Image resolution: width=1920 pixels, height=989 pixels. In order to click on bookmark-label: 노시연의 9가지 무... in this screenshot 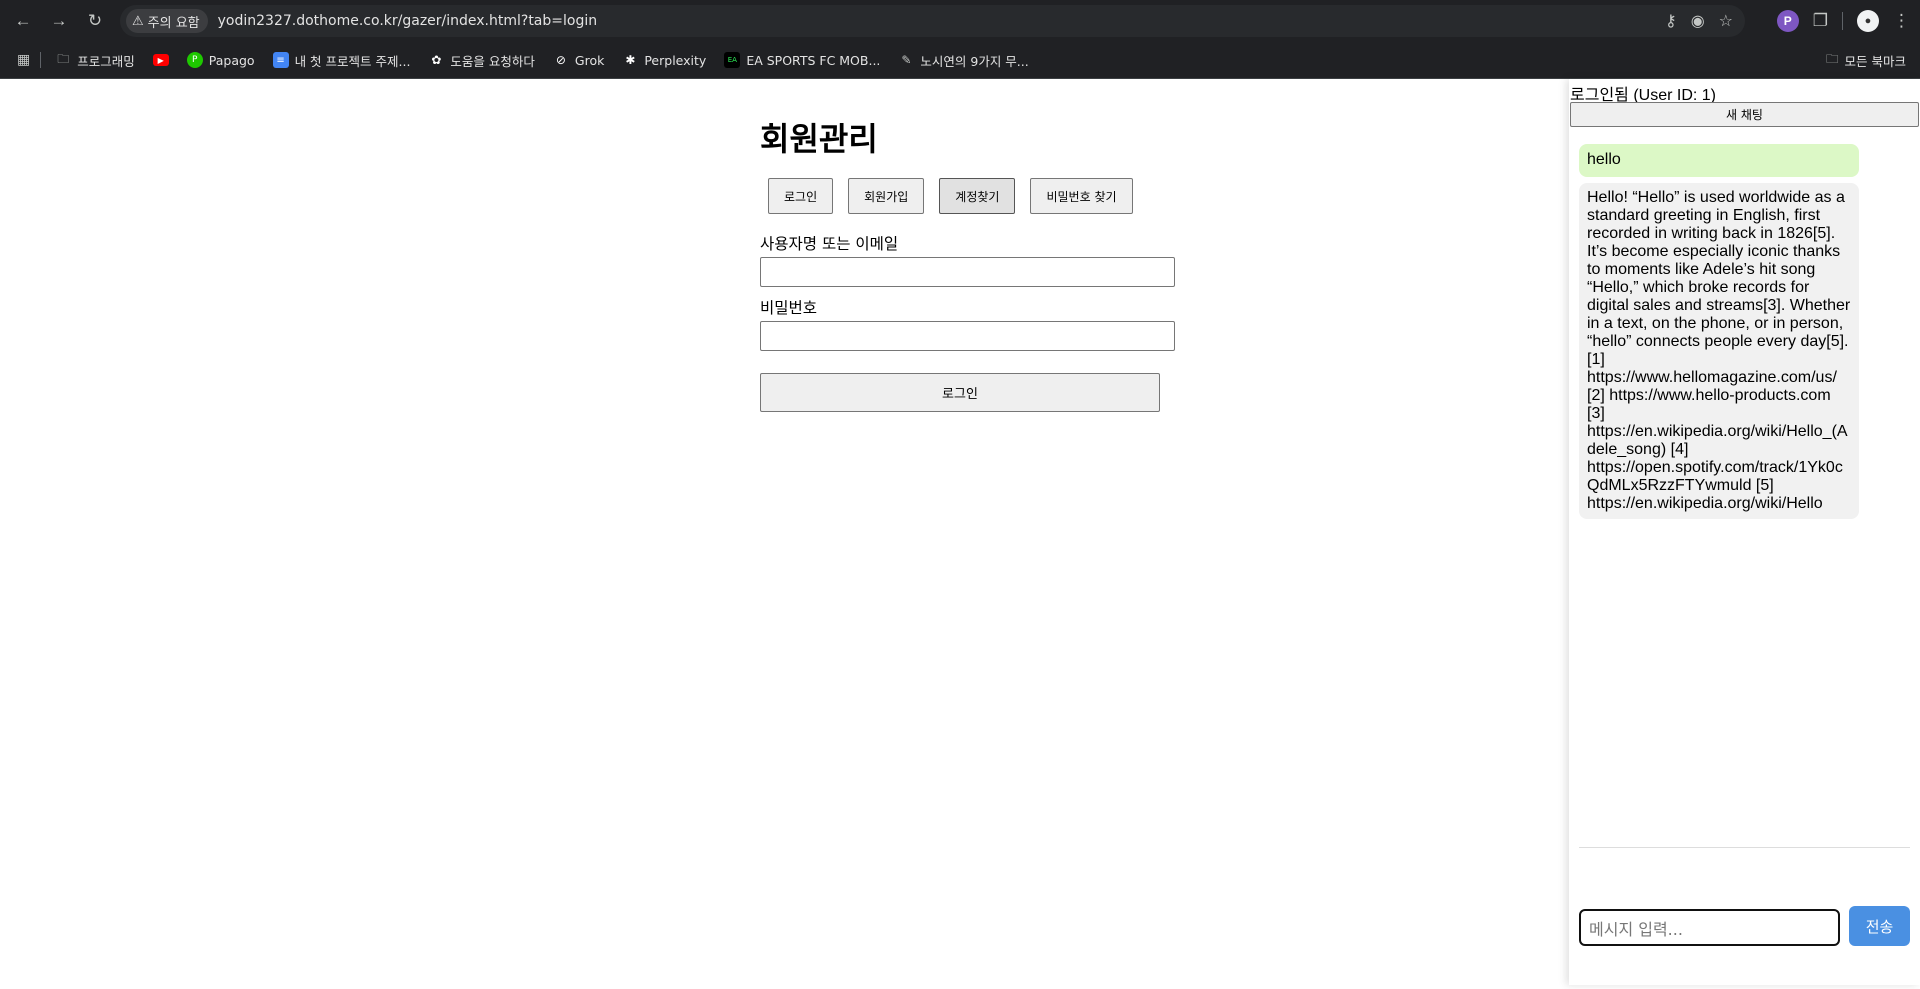, I will do `click(974, 61)`.